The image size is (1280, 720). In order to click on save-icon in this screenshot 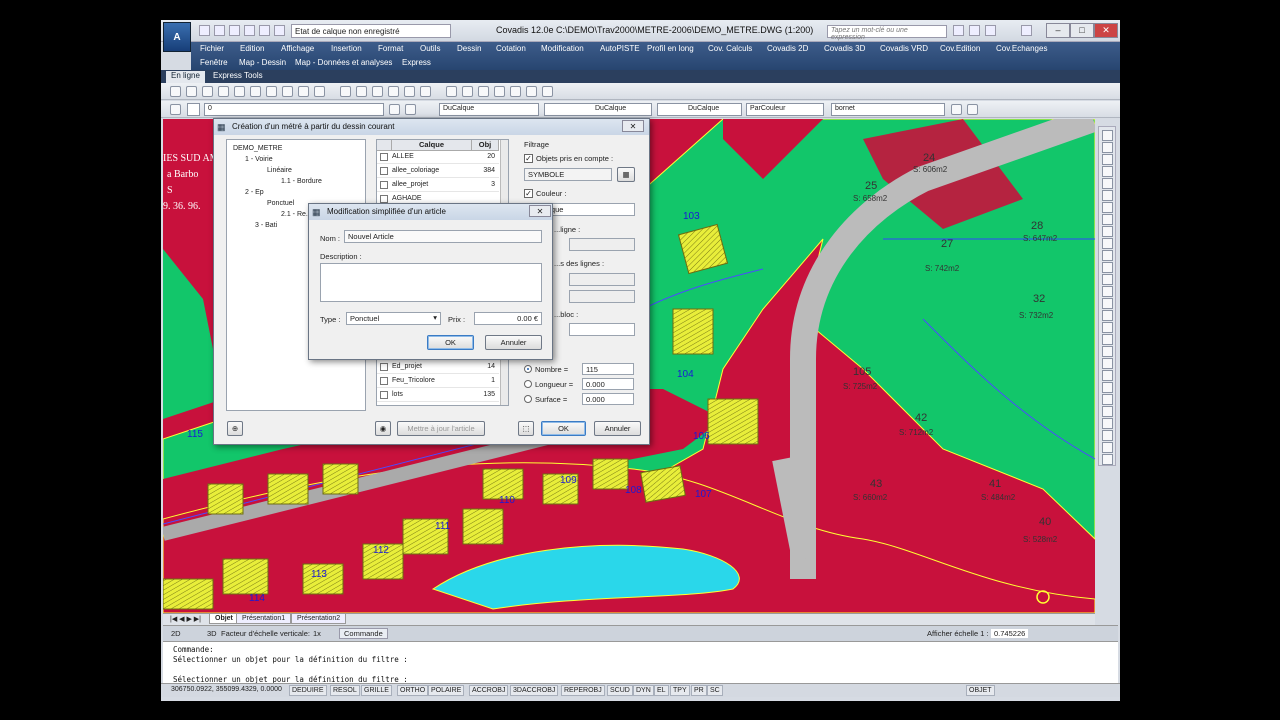, I will do `click(234, 30)`.